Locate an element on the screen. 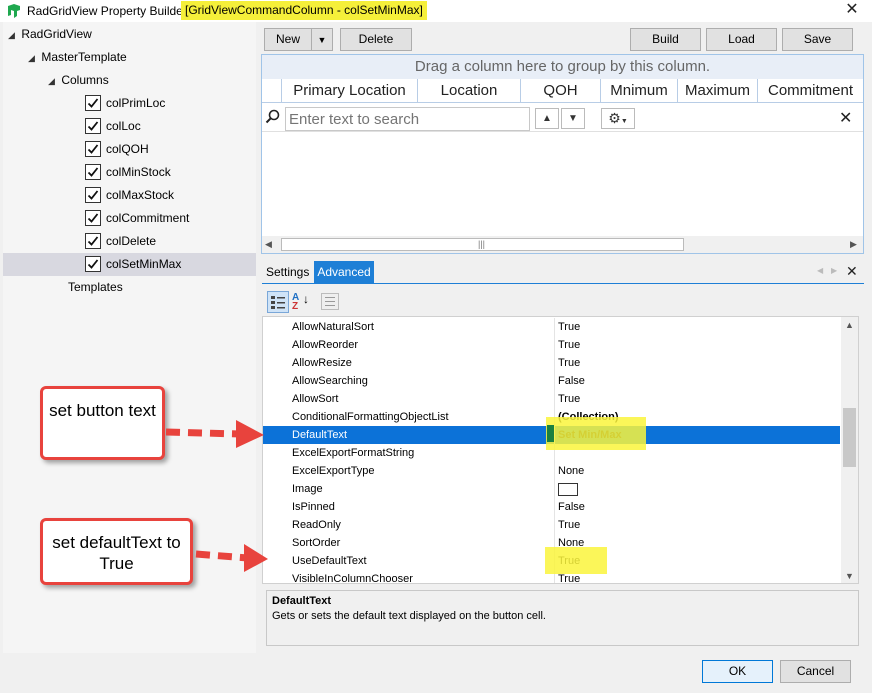 The width and height of the screenshot is (872, 693). column-header: Location is located at coordinates (469, 90).